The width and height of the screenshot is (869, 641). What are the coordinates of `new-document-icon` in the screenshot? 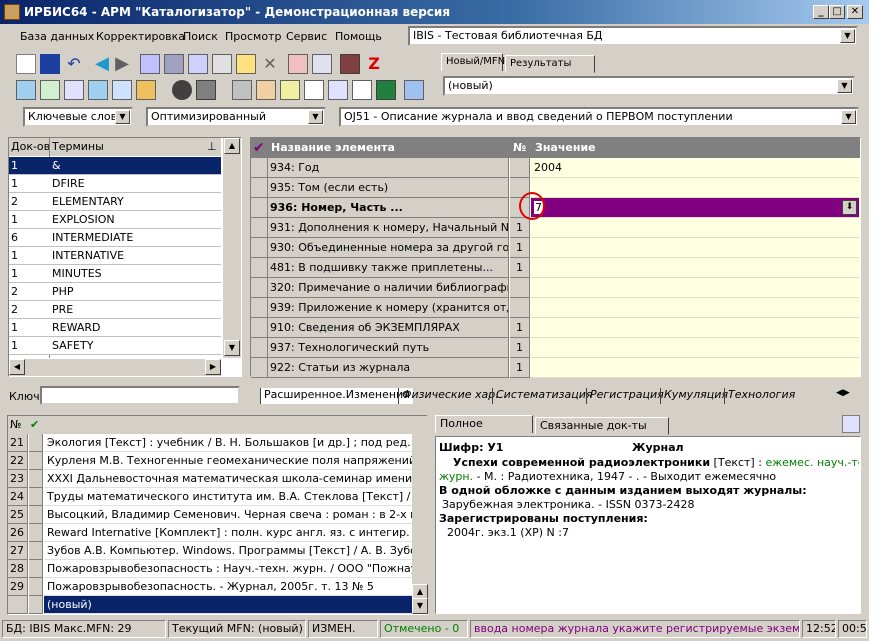 It's located at (26, 64).